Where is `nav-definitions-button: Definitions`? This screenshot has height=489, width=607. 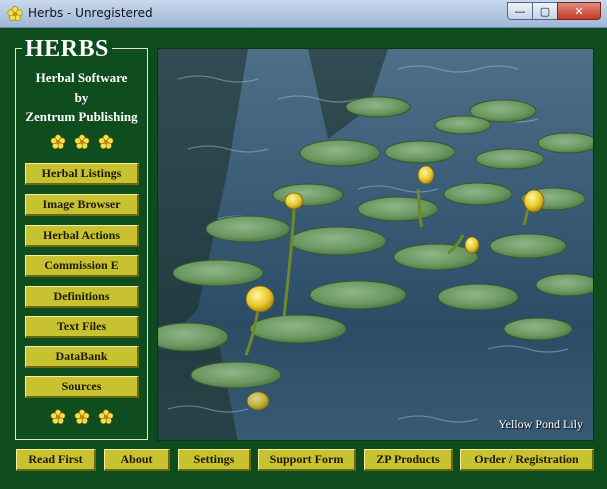
nav-definitions-button: Definitions is located at coordinates (82, 297).